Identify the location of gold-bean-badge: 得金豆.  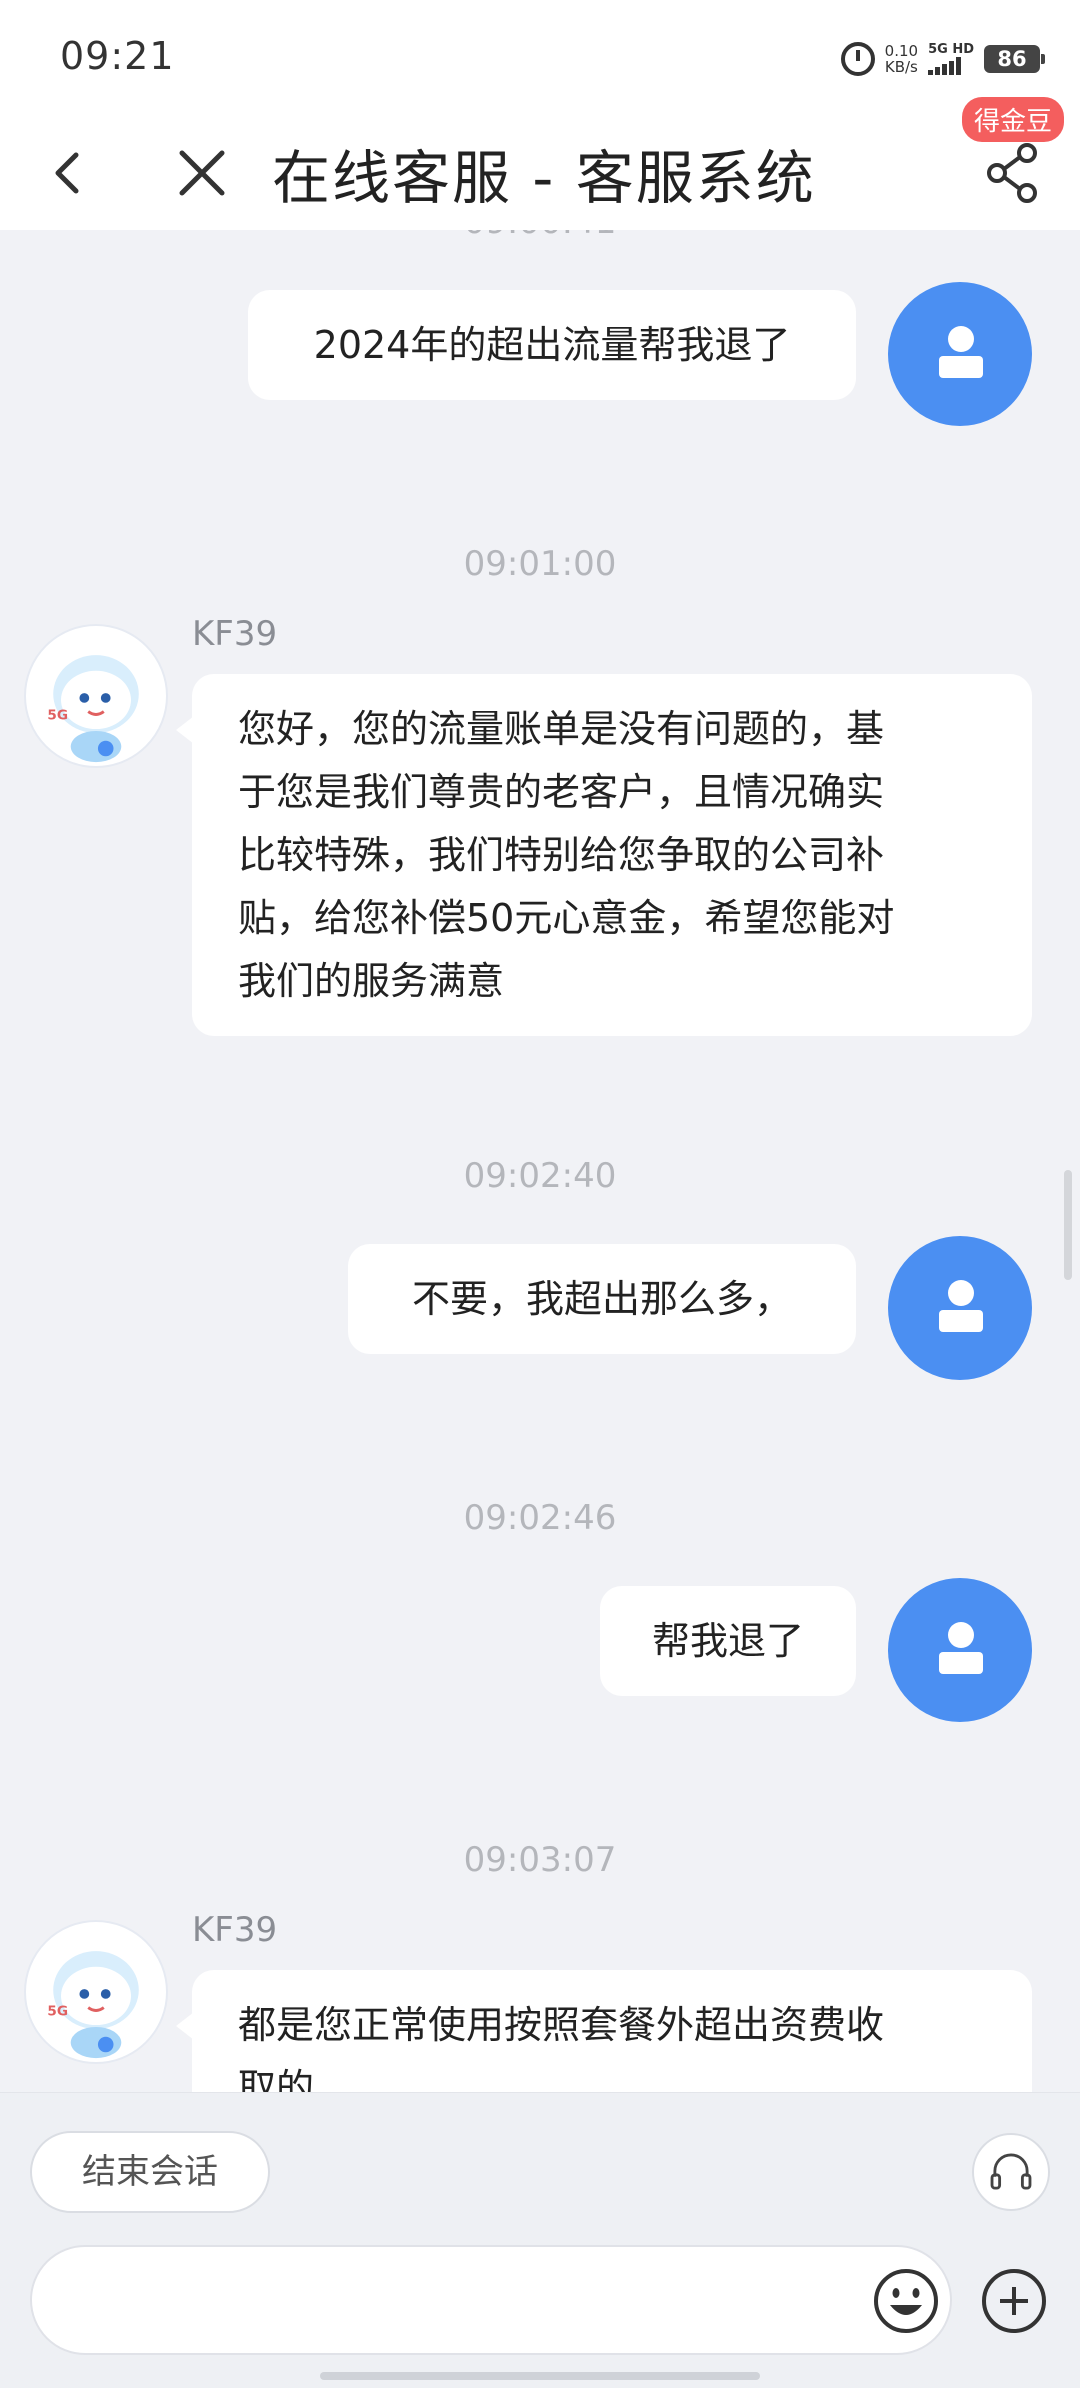
(1013, 119).